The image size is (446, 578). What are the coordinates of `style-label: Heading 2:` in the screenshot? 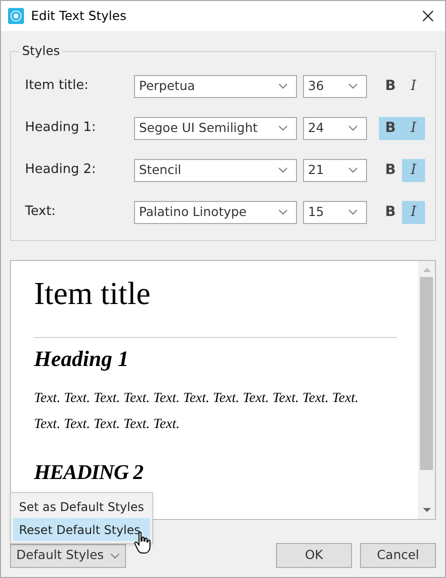 It's located at (61, 170).